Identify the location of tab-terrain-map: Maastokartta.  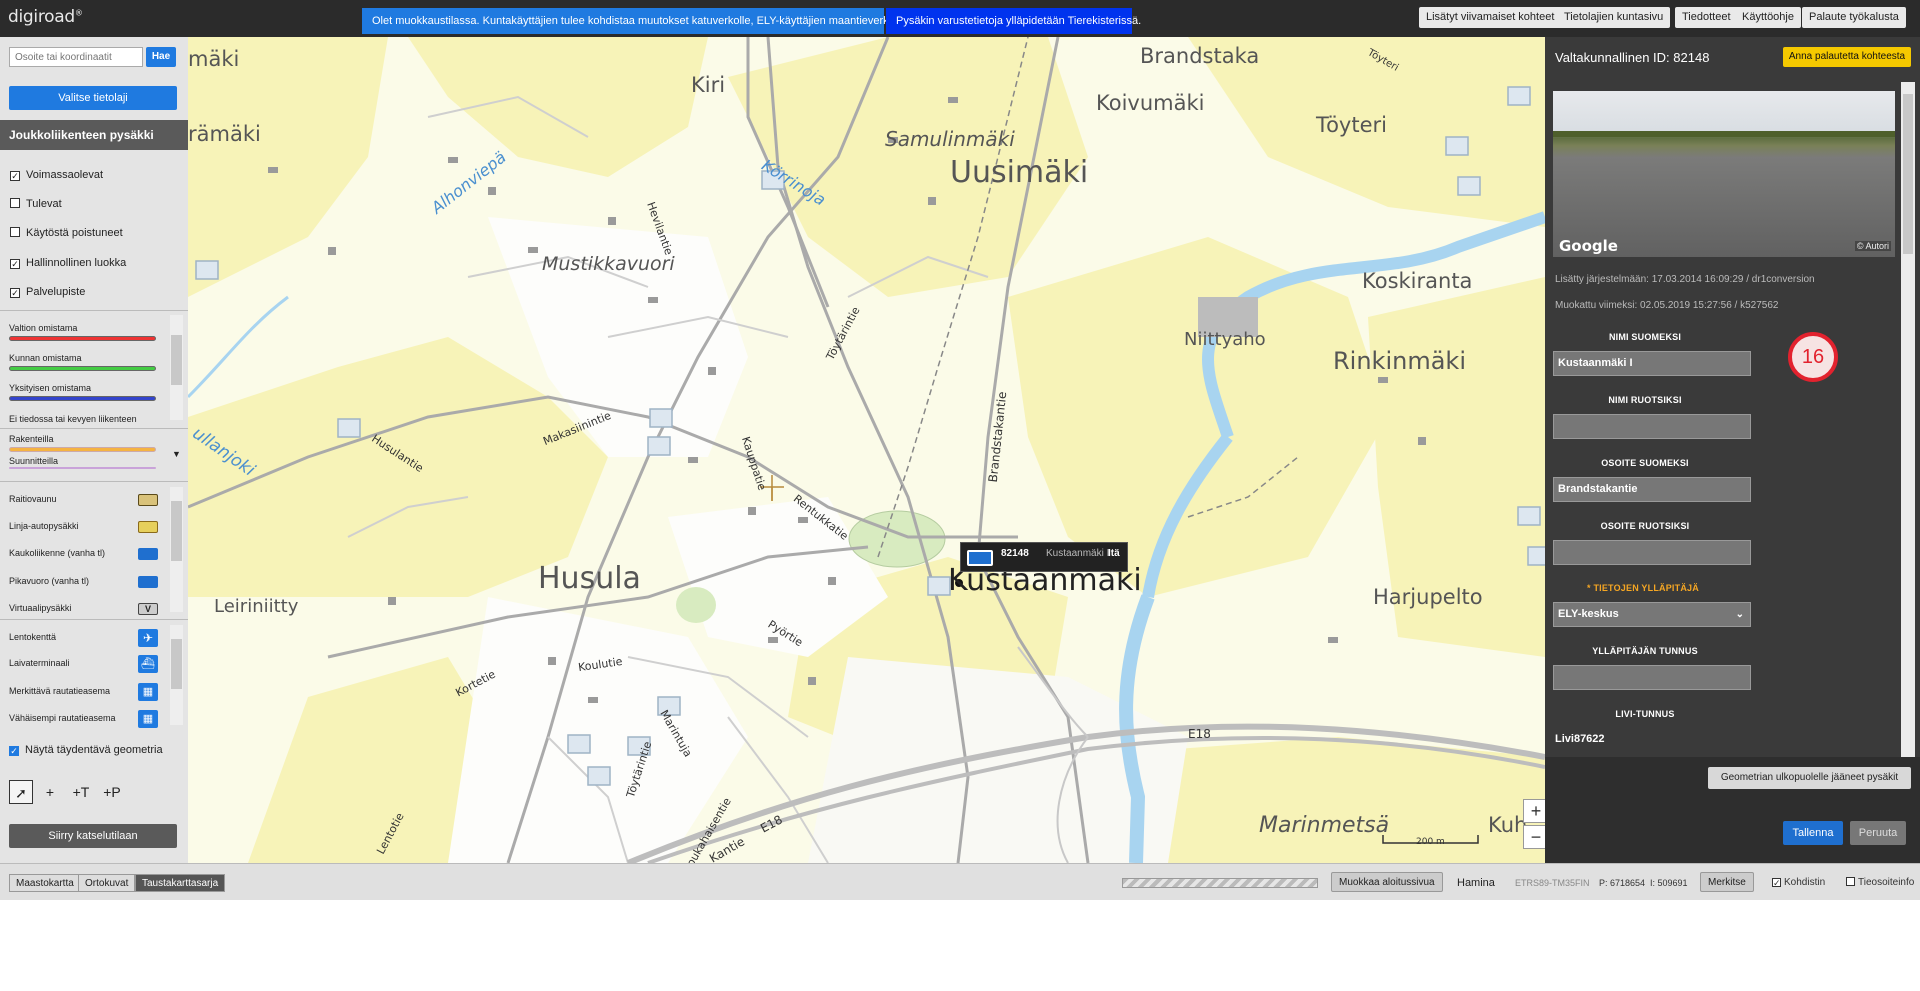
(45, 883).